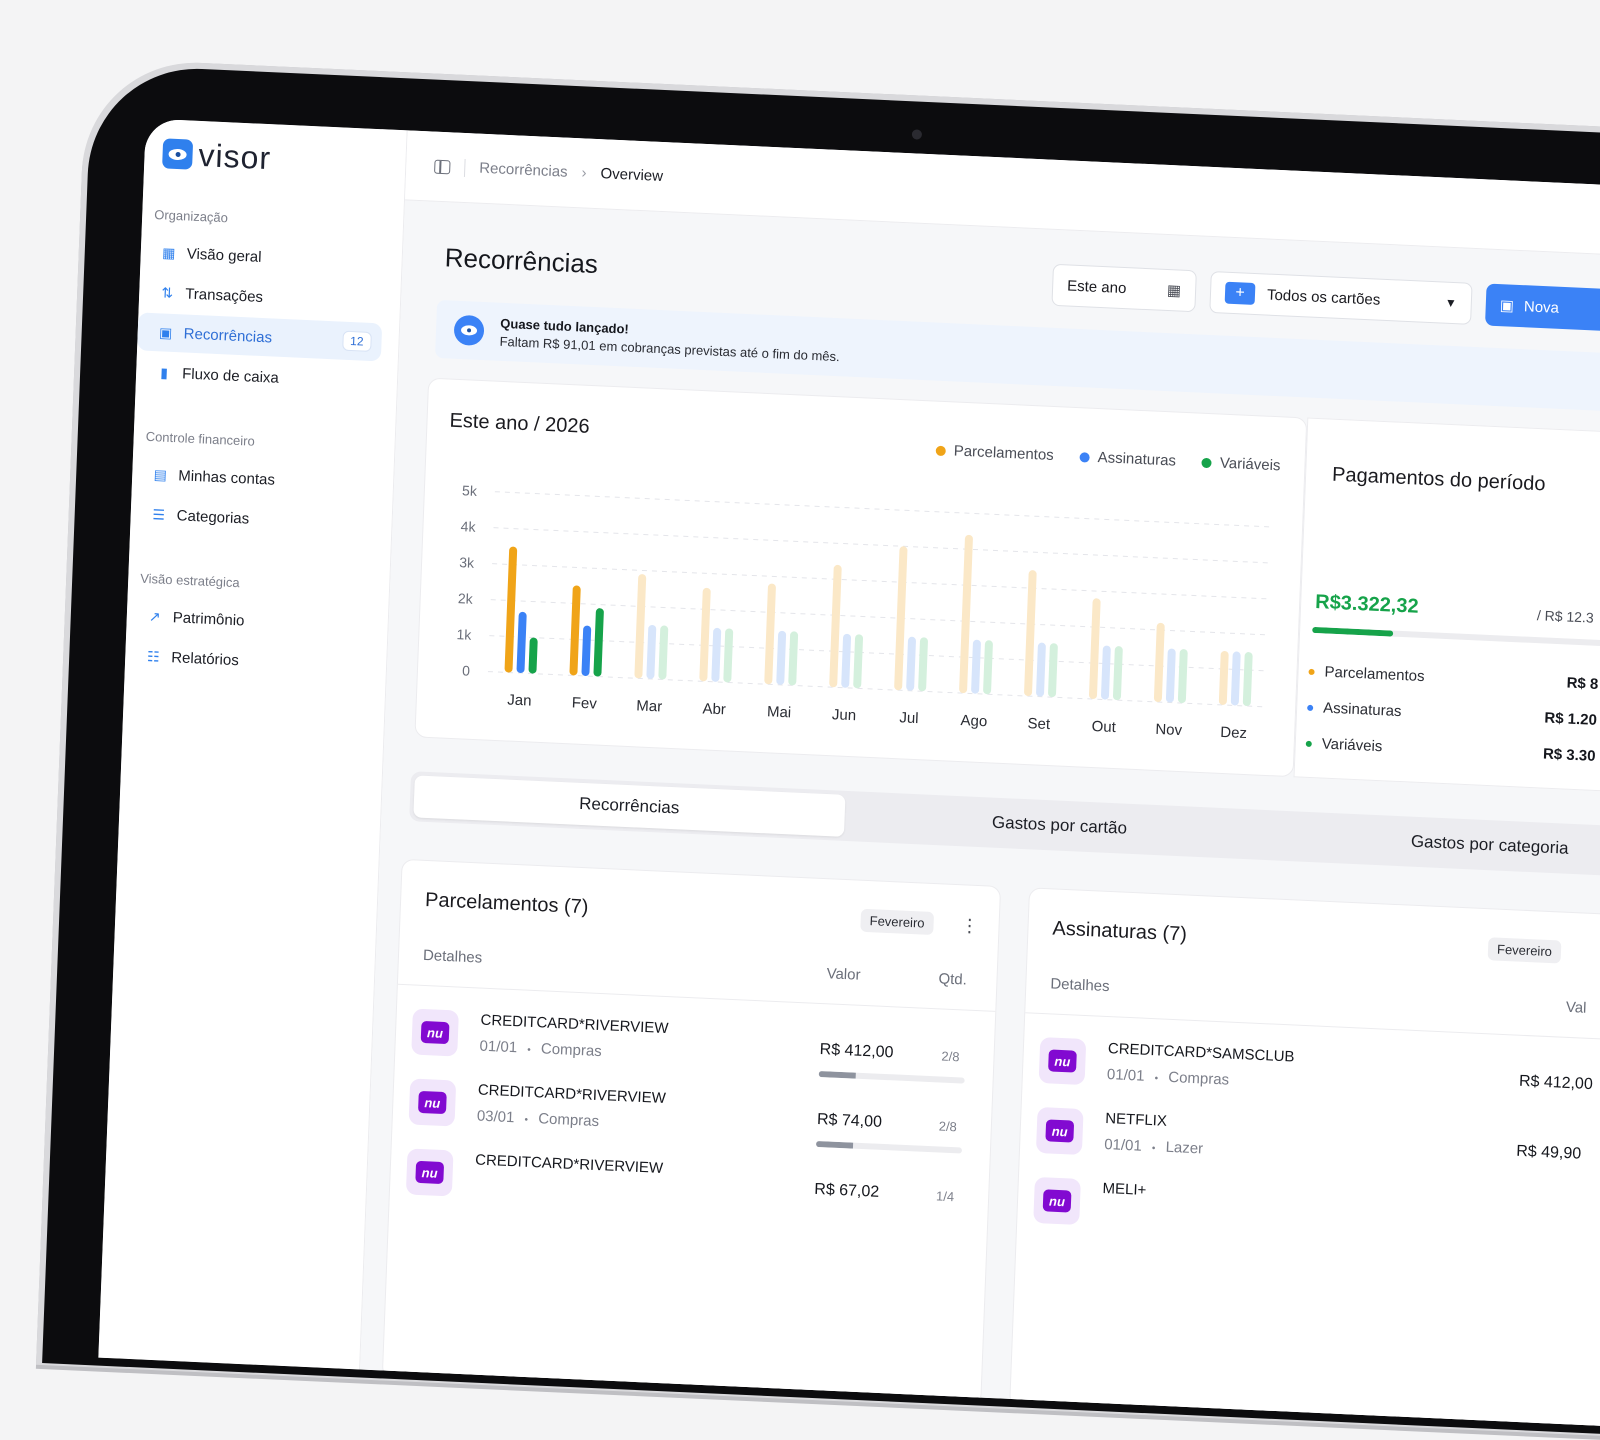  What do you see at coordinates (1201, 1053) in the screenshot?
I see `item-name: CREDITCARD*SAMSCLUB` at bounding box center [1201, 1053].